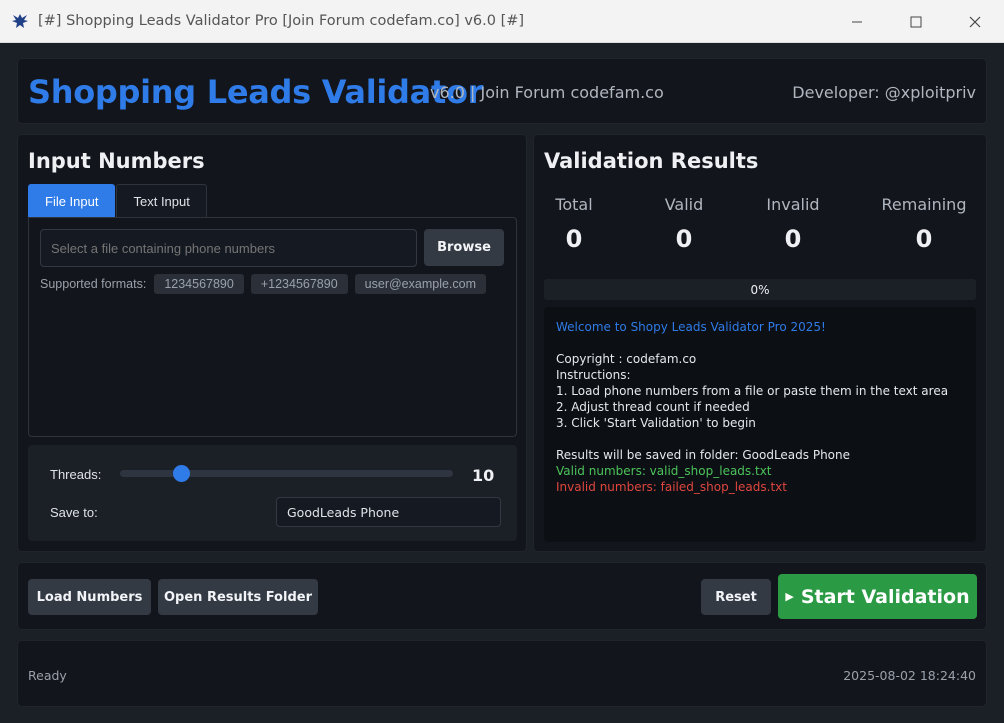 The height and width of the screenshot is (723, 1004). What do you see at coordinates (47, 675) in the screenshot?
I see `status-text: Ready` at bounding box center [47, 675].